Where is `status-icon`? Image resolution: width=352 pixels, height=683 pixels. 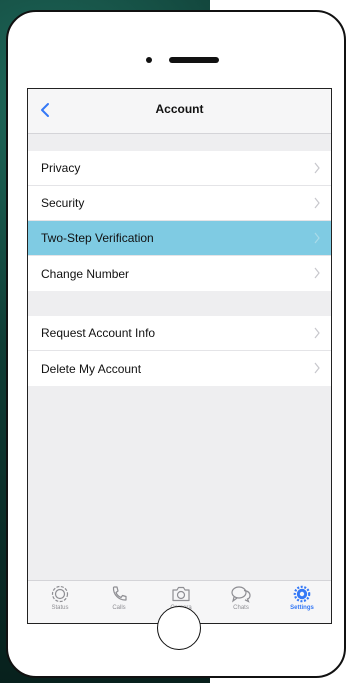 status-icon is located at coordinates (60, 594).